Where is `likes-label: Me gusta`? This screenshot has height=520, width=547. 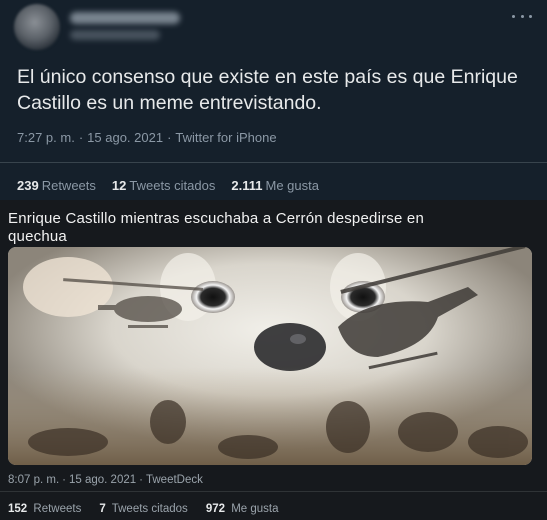
likes-label: Me gusta is located at coordinates (292, 185).